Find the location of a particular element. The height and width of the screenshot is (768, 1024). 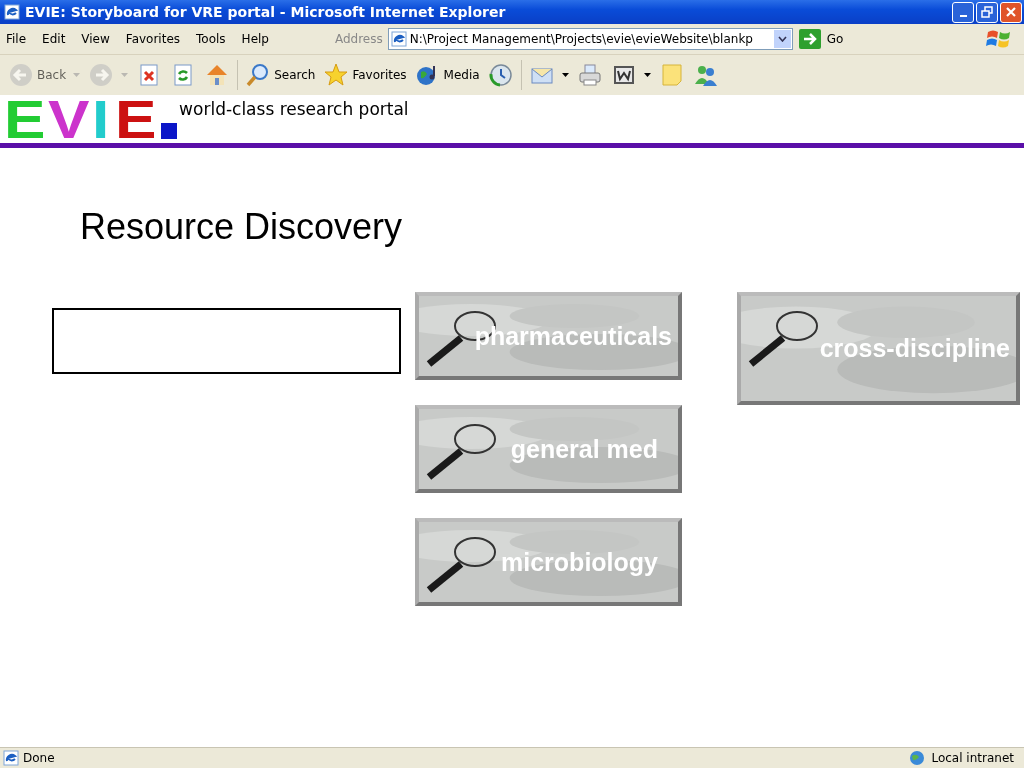

status-text: Done is located at coordinates (29, 758).